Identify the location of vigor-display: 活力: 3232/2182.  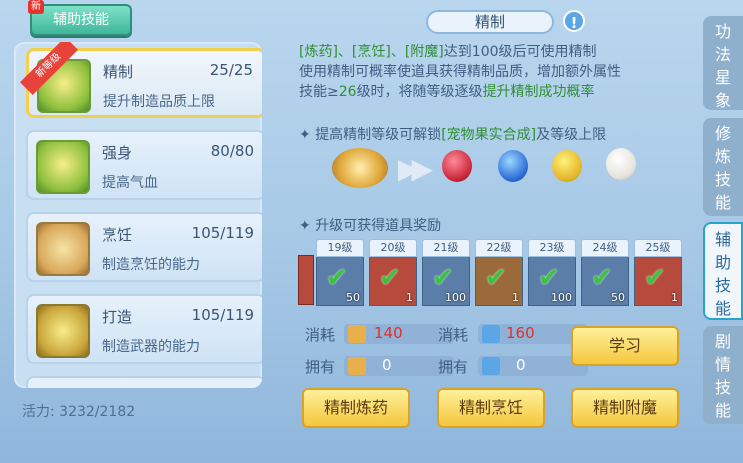
(78, 411).